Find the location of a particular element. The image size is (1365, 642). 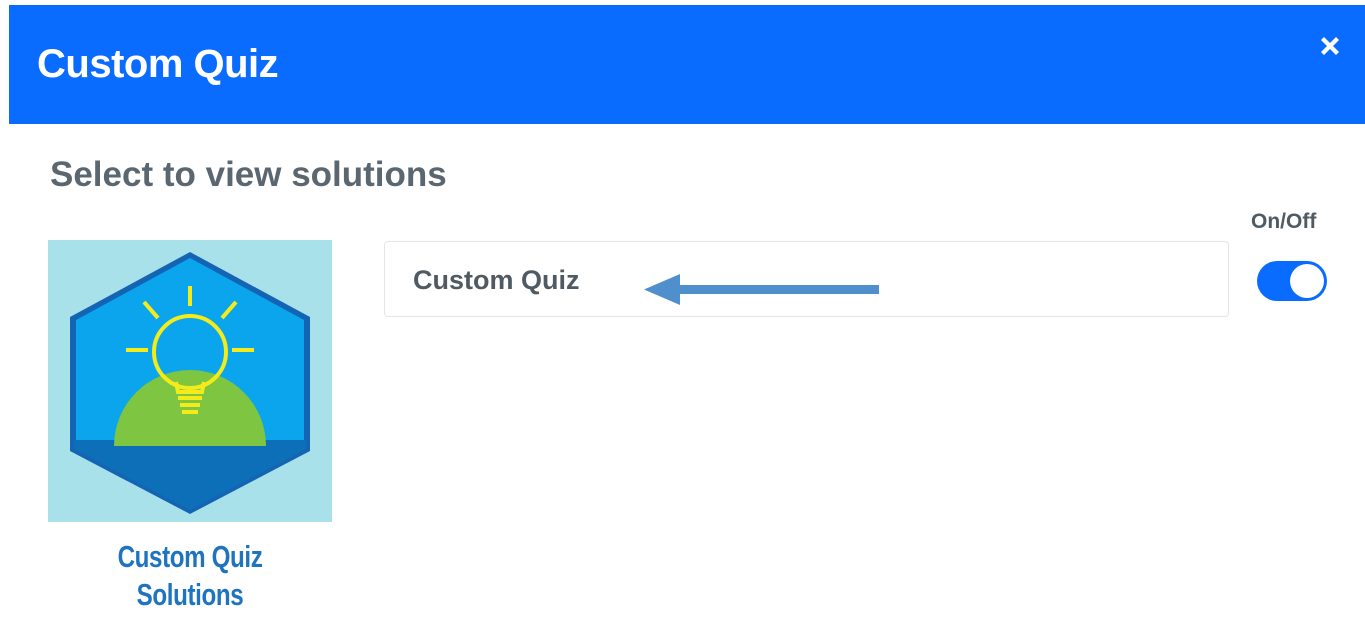

quiz-item-label: Custom Quiz is located at coordinates (496, 280).